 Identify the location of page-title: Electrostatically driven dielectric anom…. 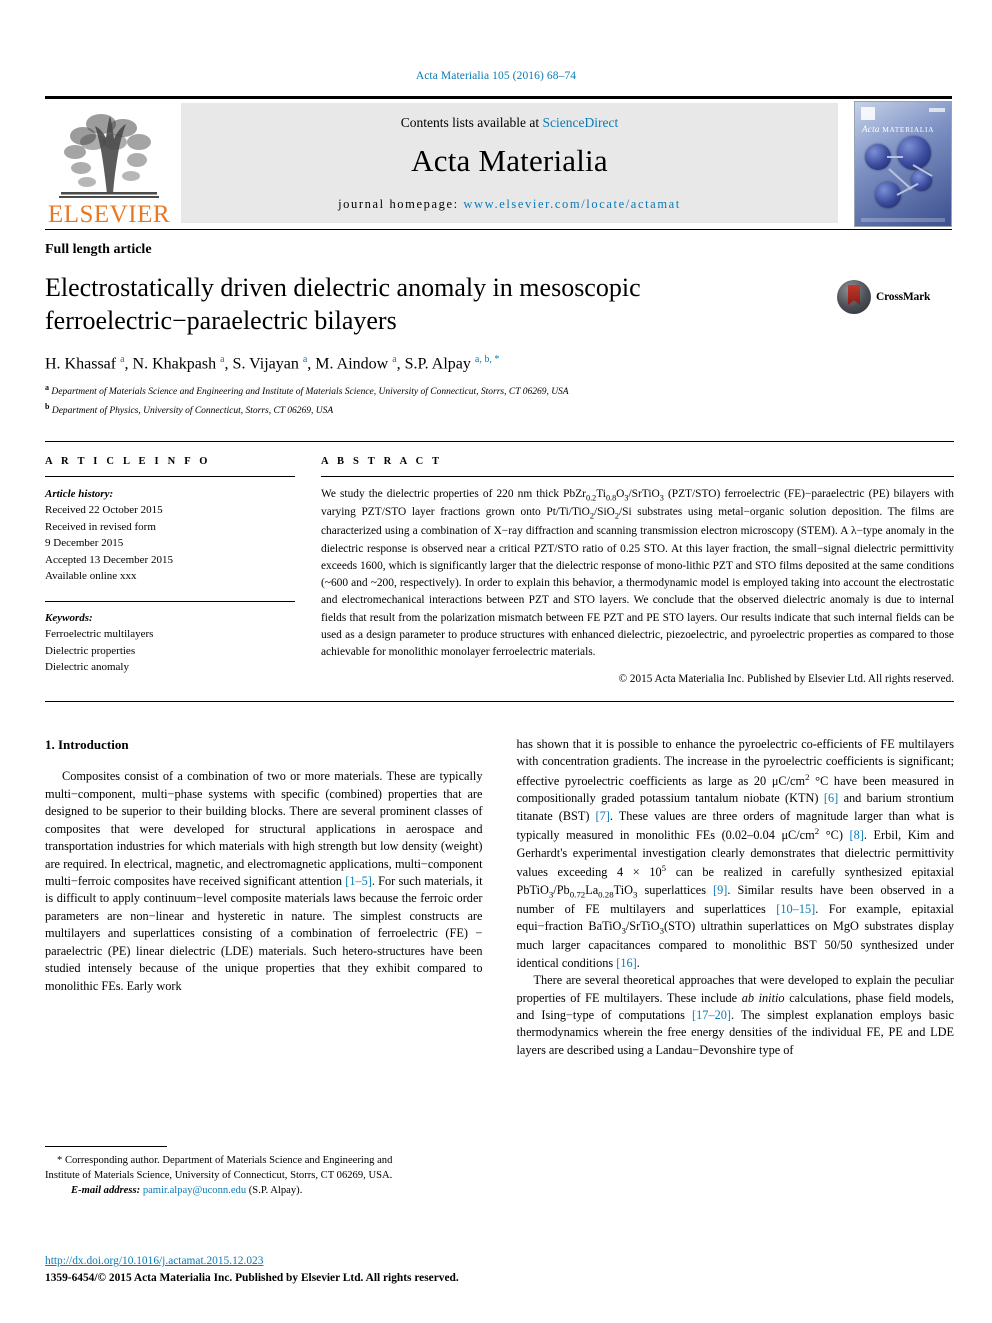
(343, 304).